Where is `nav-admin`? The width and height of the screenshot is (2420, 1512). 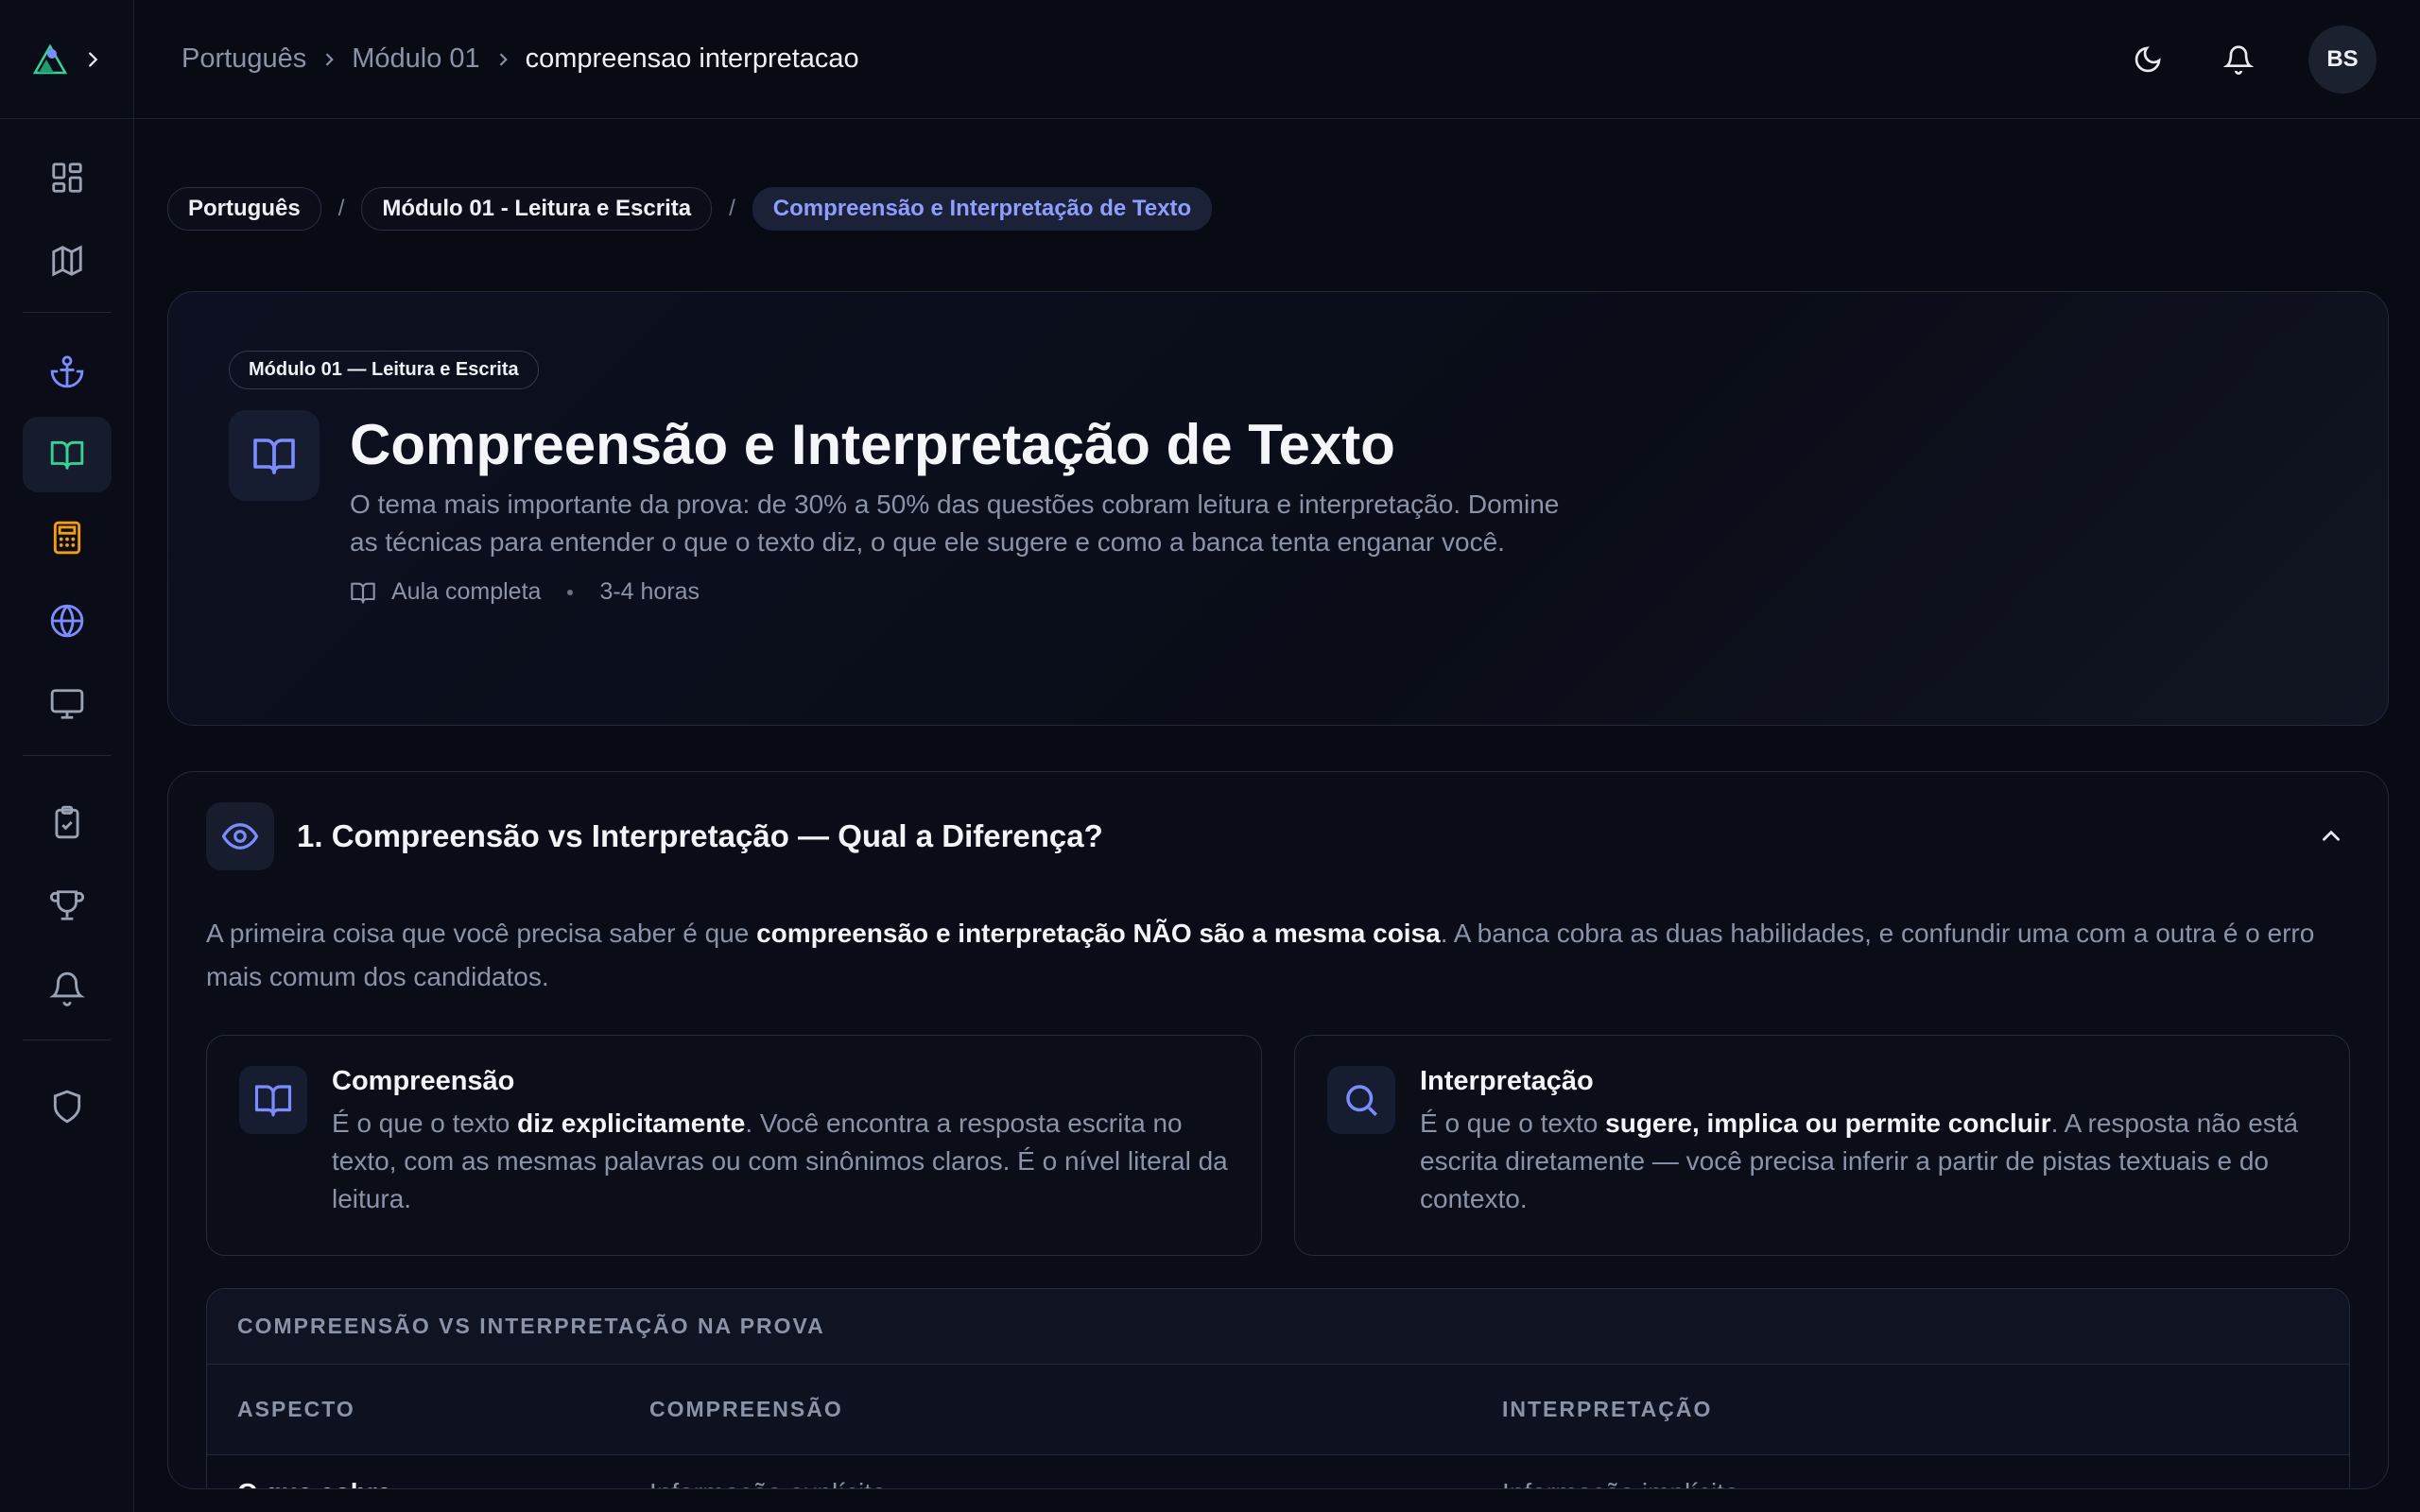 nav-admin is located at coordinates (67, 1106).